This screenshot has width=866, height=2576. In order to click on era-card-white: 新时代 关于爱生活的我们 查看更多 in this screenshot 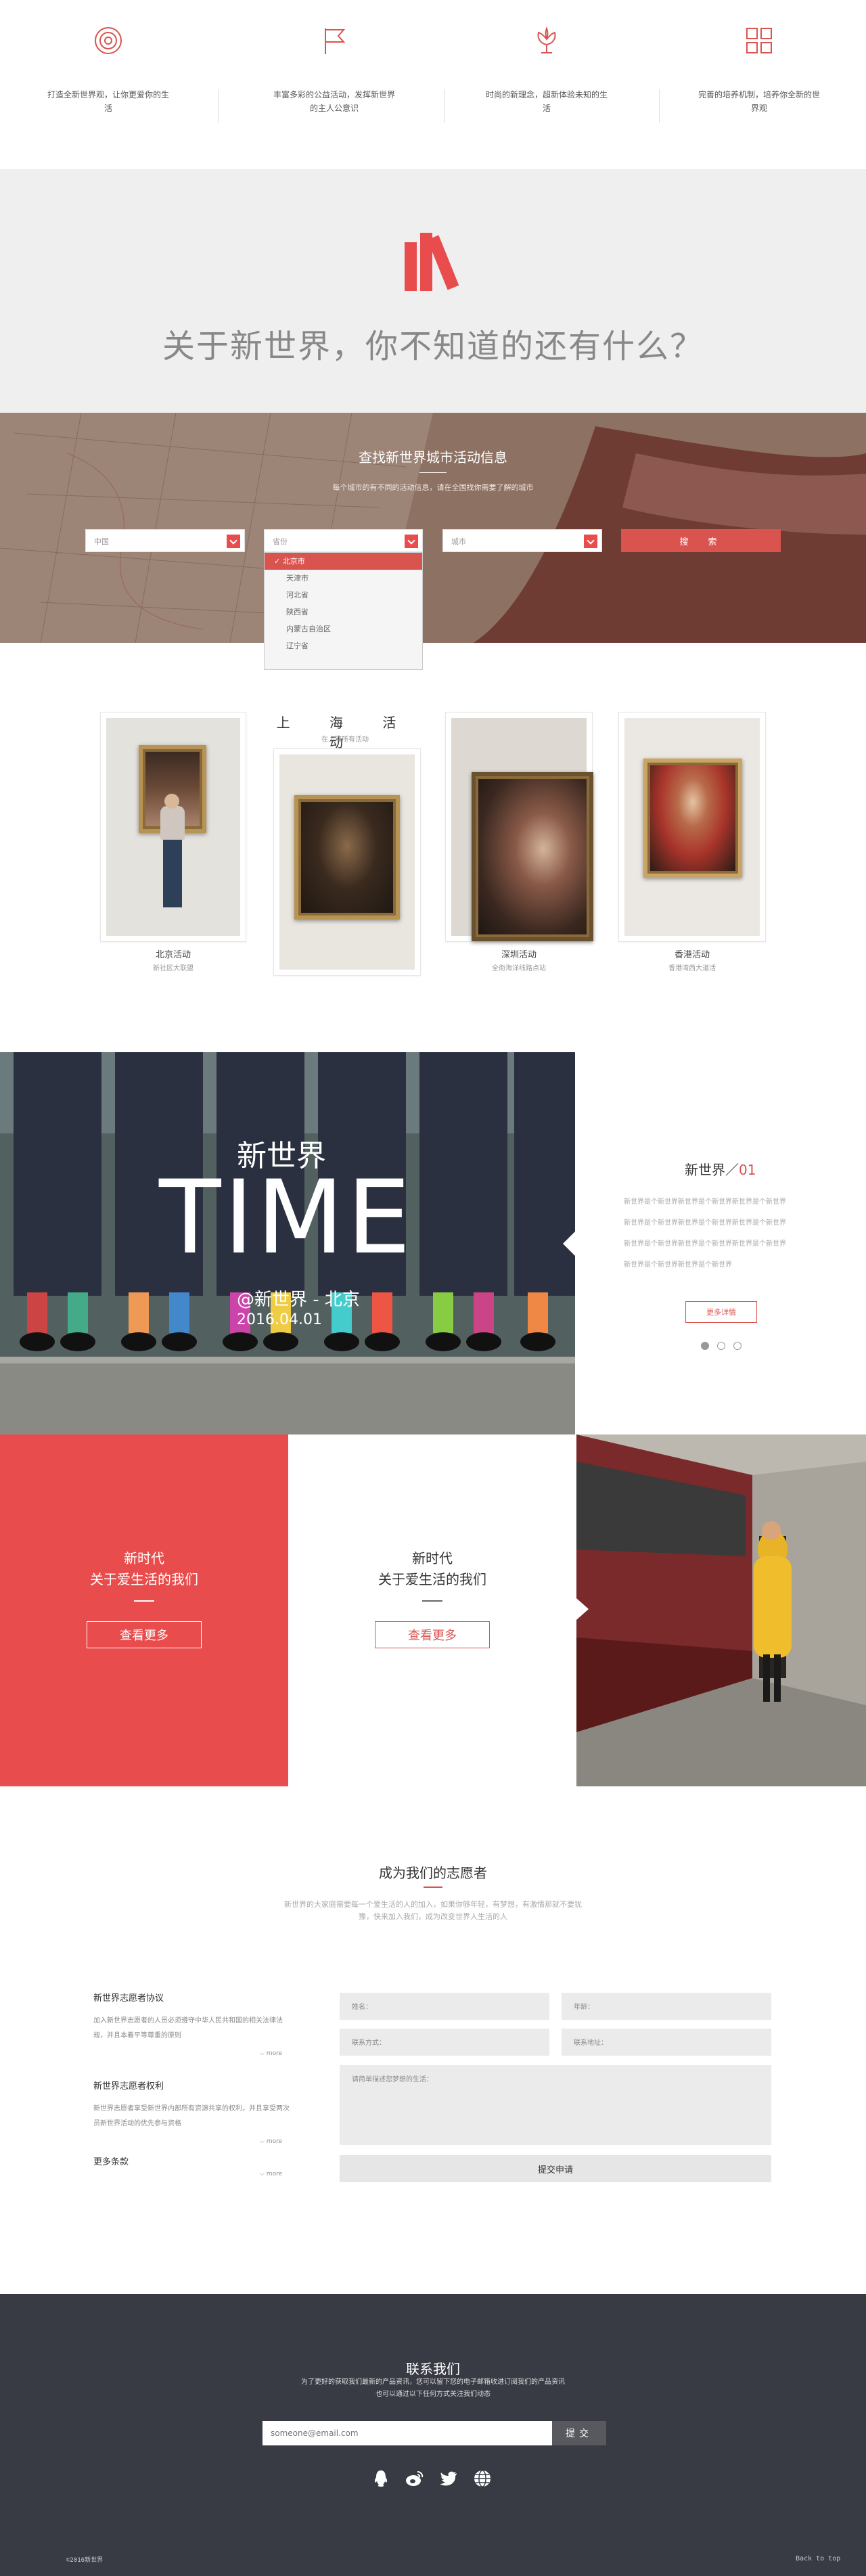, I will do `click(432, 1610)`.